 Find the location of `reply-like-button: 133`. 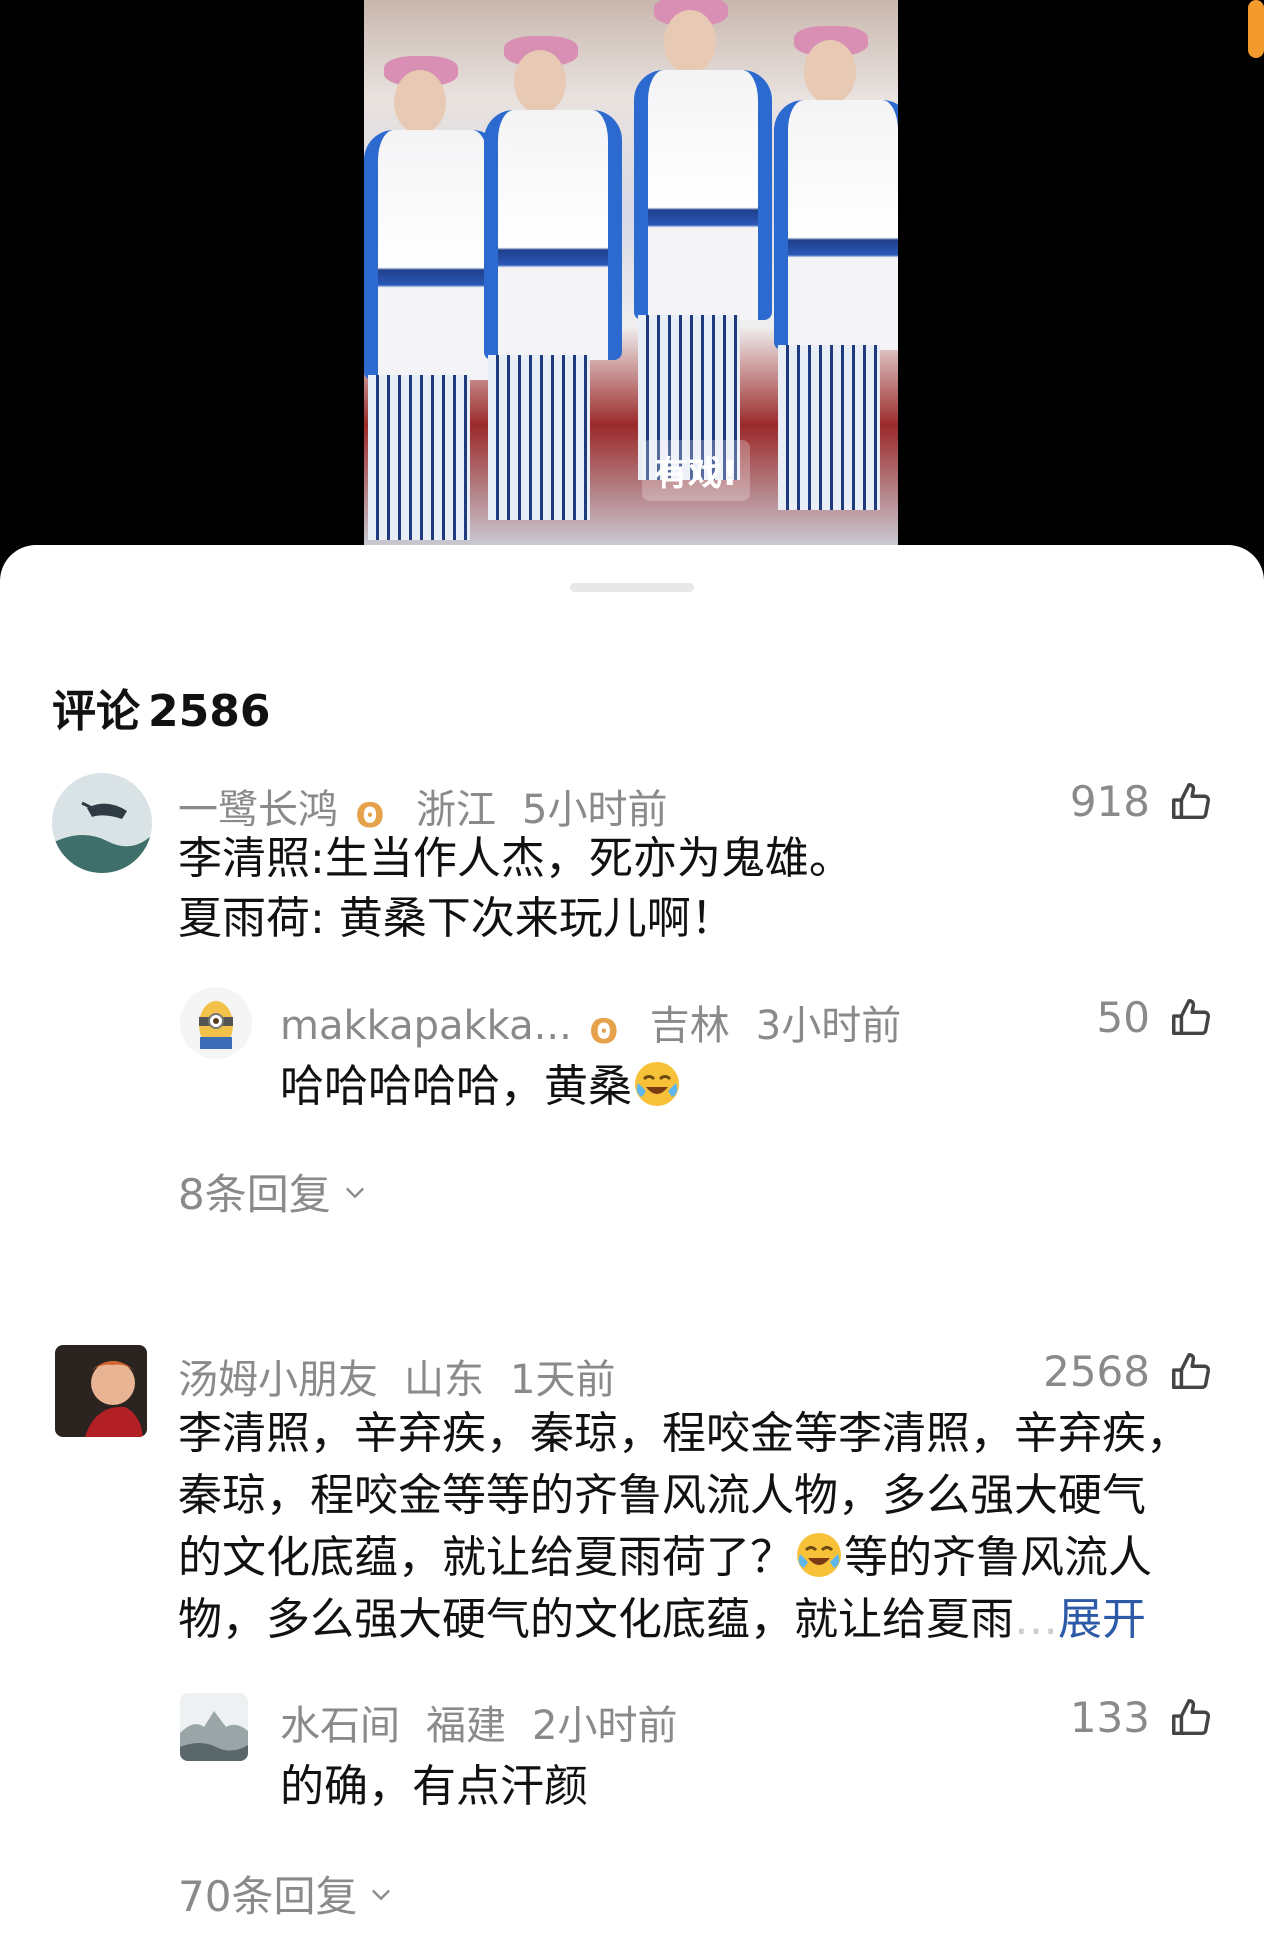

reply-like-button: 133 is located at coordinates (1142, 1717).